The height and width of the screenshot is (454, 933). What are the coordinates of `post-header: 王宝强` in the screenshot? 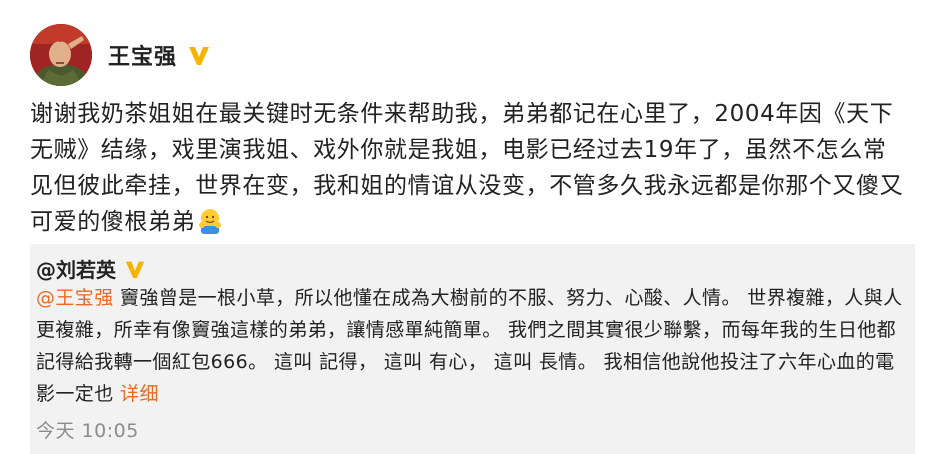 It's located at (120, 55).